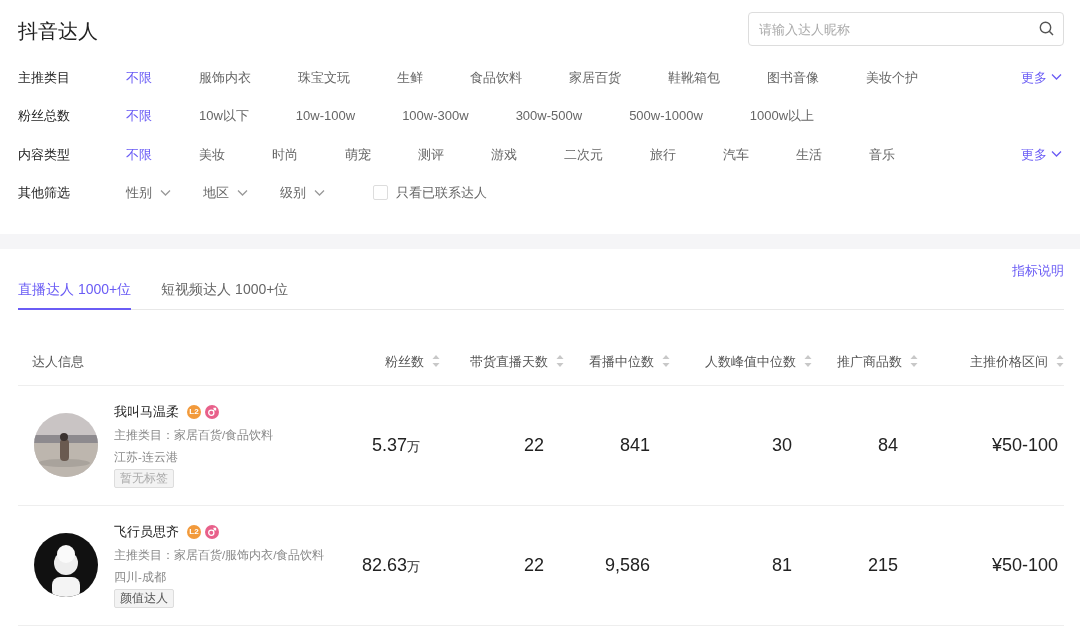  I want to click on column-header: 带货直播天数, so click(509, 361).